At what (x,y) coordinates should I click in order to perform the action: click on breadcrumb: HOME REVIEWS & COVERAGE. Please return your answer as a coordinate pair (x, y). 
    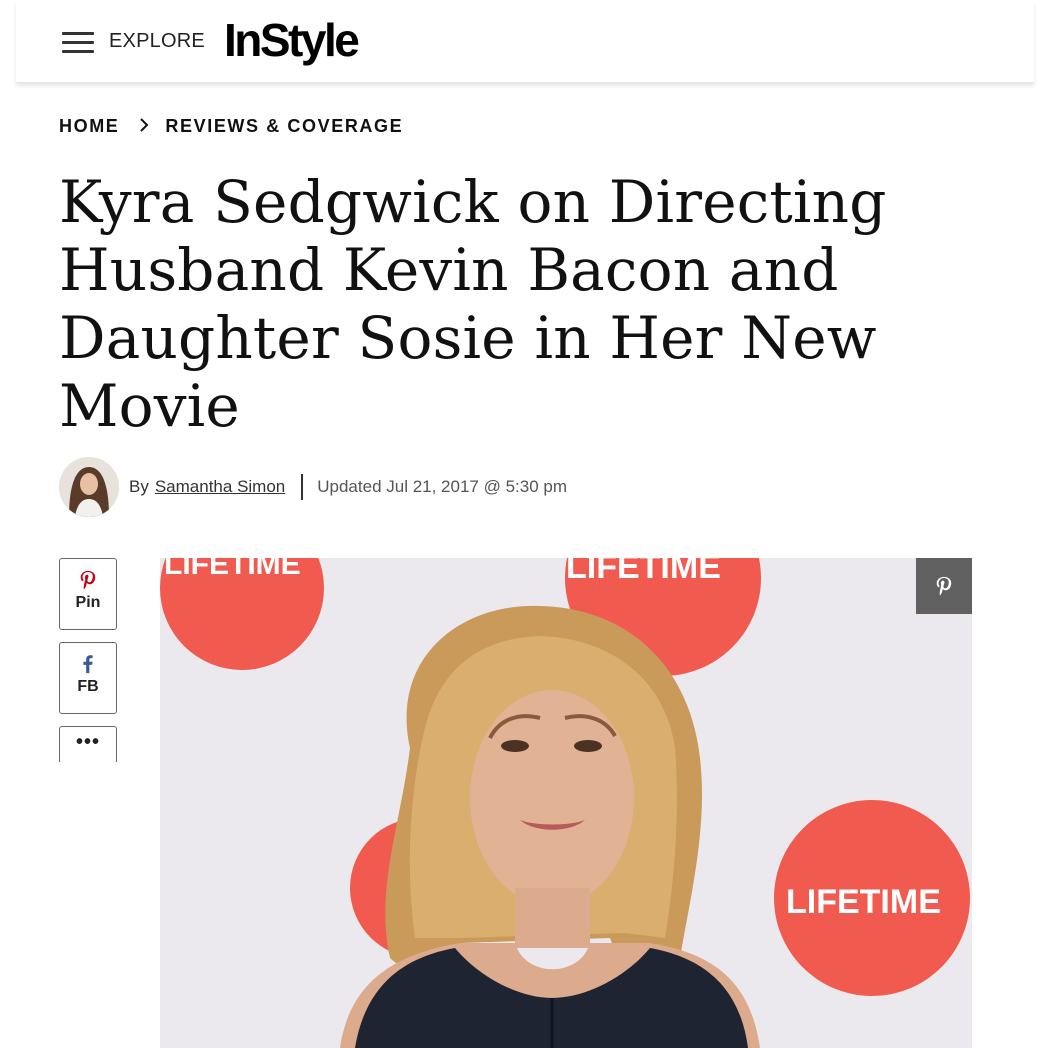
    Looking at the image, I should click on (231, 126).